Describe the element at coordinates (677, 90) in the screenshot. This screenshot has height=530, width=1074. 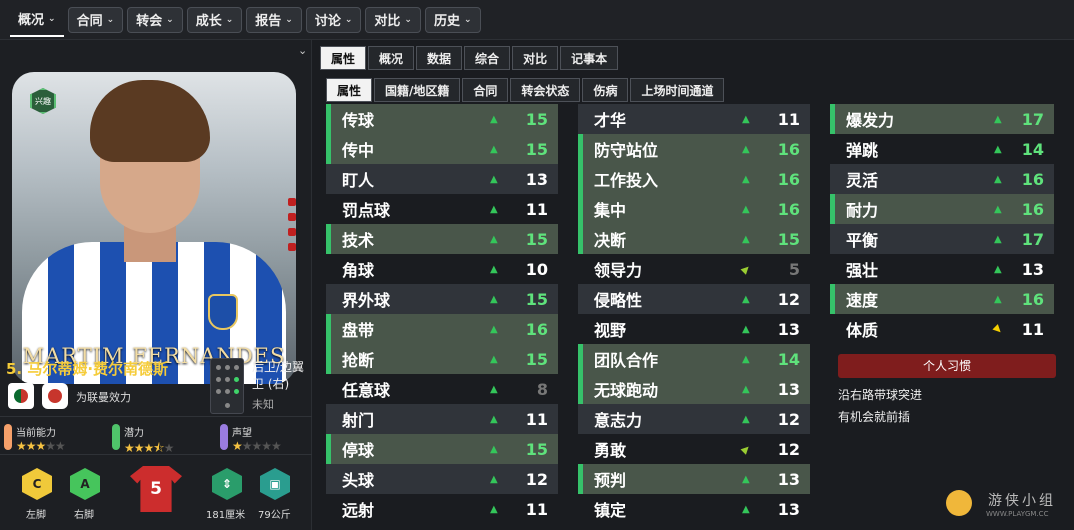
I see `tab-sub-5: 上场时间通道` at that location.